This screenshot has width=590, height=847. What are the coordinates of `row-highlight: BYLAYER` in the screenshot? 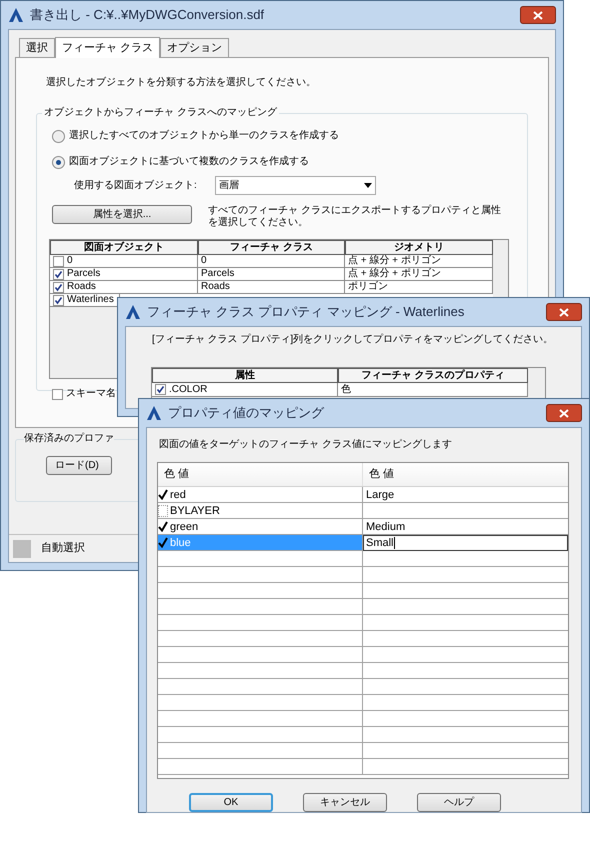 It's located at (260, 510).